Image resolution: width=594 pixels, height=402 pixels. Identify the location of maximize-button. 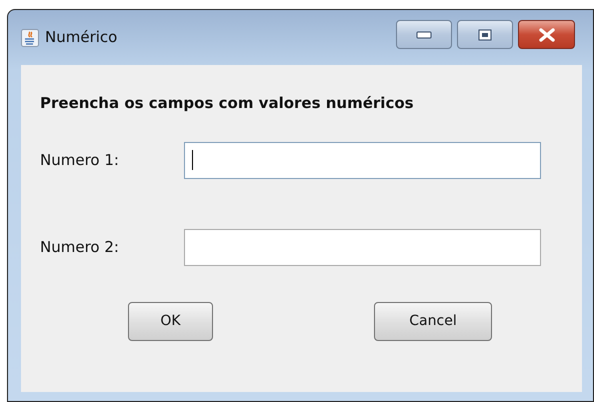
(485, 34).